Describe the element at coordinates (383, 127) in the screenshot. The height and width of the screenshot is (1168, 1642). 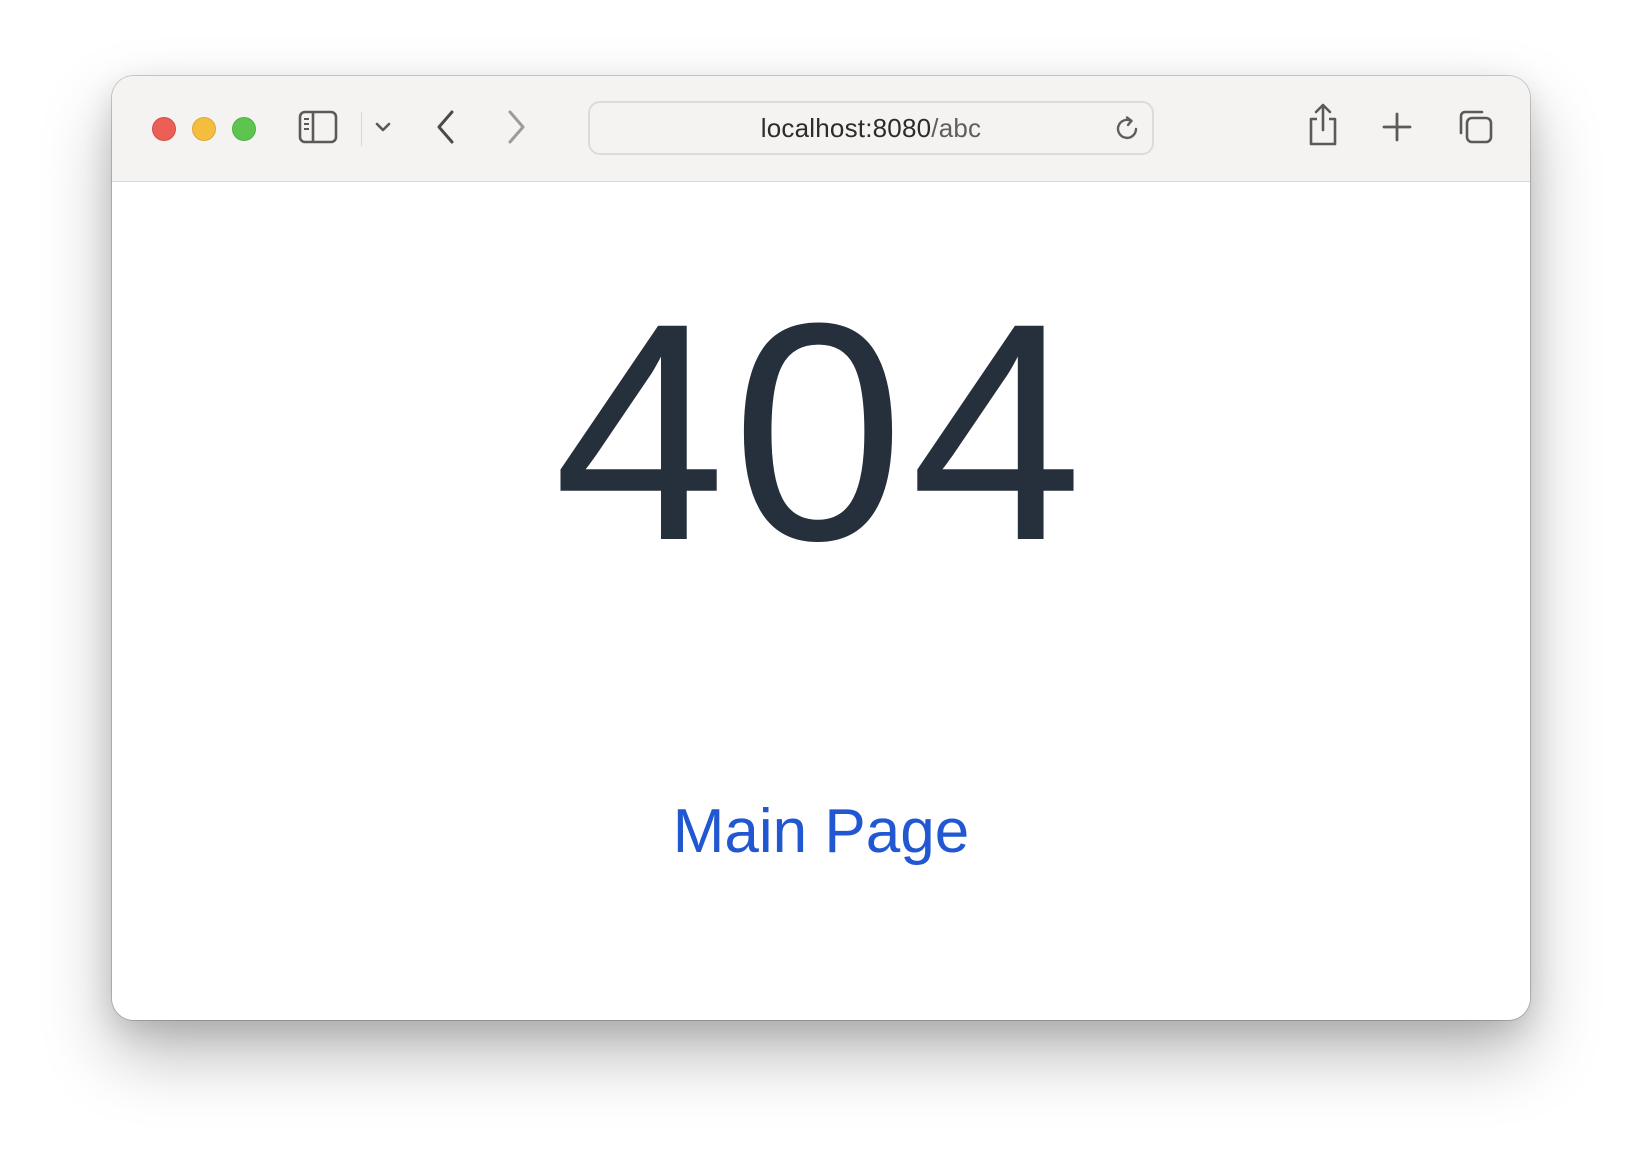
I see `chevron-down-icon` at that location.